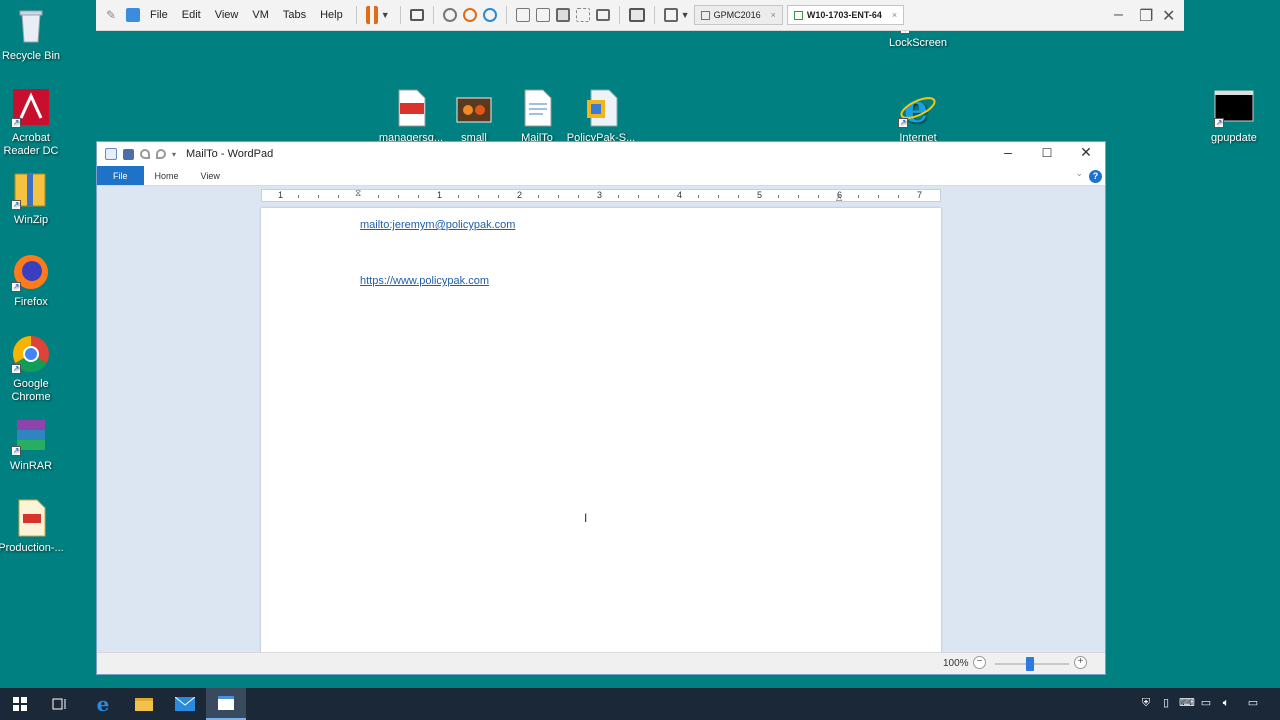 This screenshot has height=720, width=1280. Describe the element at coordinates (1146, 703) in the screenshot. I see `security-shield-icon: ⛨` at that location.